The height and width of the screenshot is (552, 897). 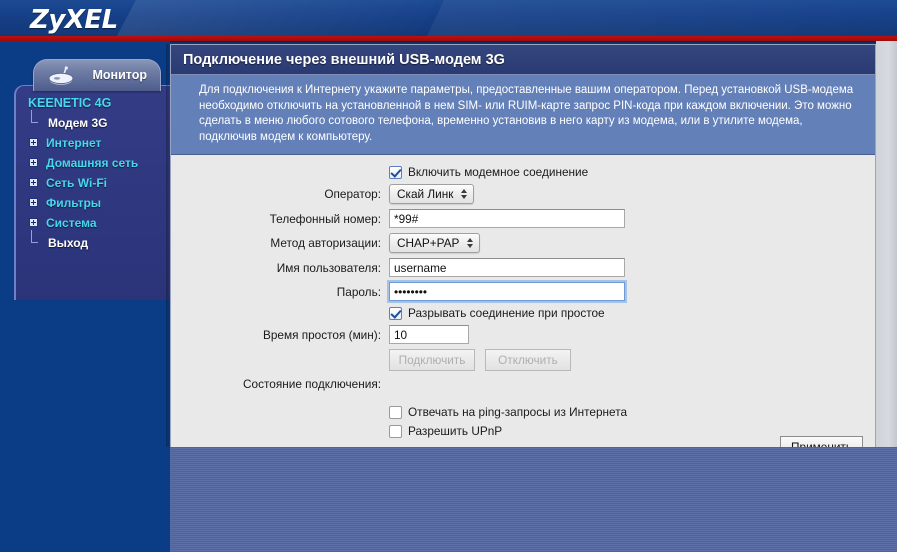 I want to click on monitor-tab-label: Монитор, so click(x=119, y=75).